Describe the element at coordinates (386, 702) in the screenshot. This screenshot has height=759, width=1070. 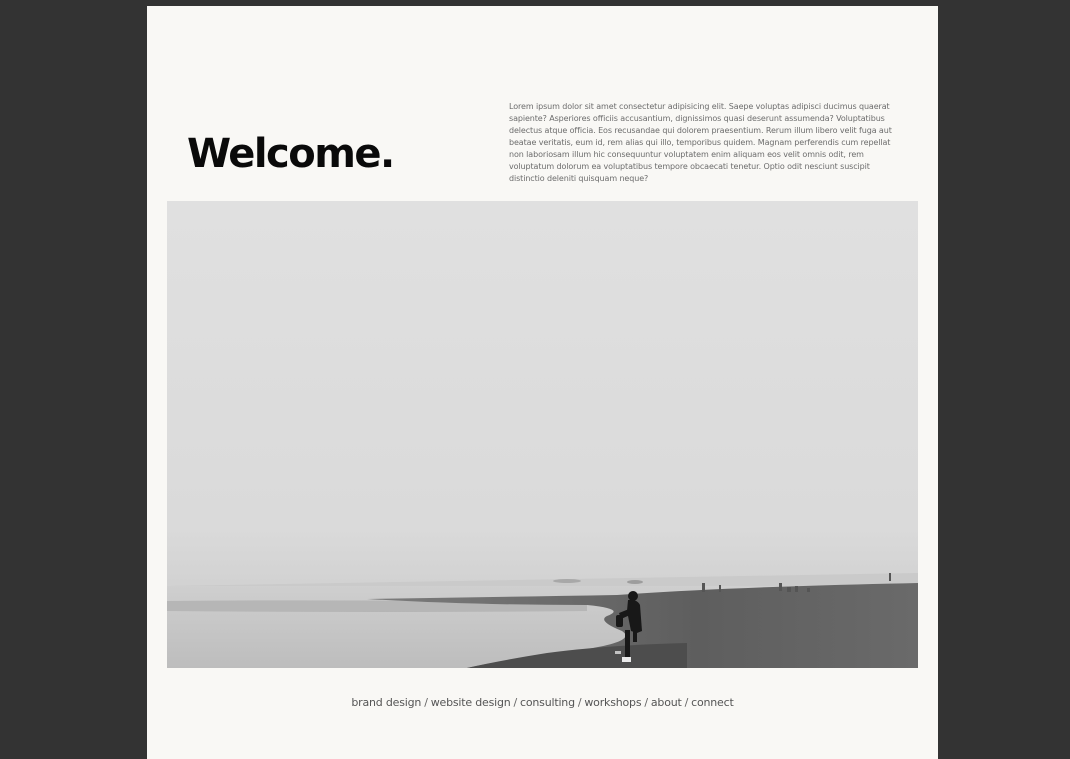
I see `nav-brand-design: brand design` at that location.